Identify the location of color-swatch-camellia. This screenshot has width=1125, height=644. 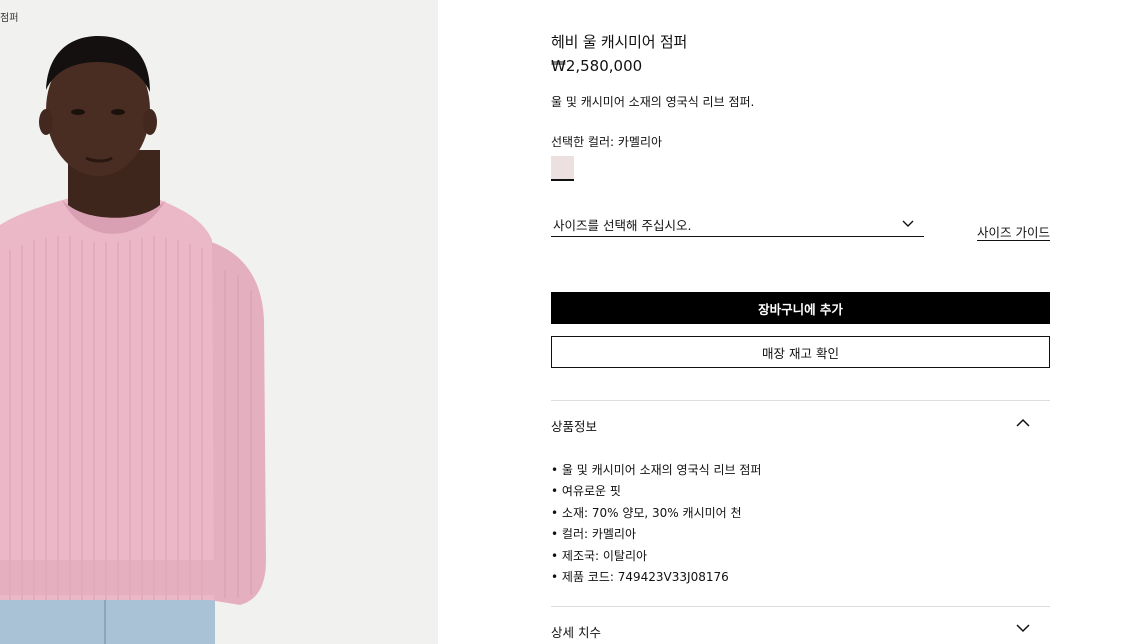
(562, 168).